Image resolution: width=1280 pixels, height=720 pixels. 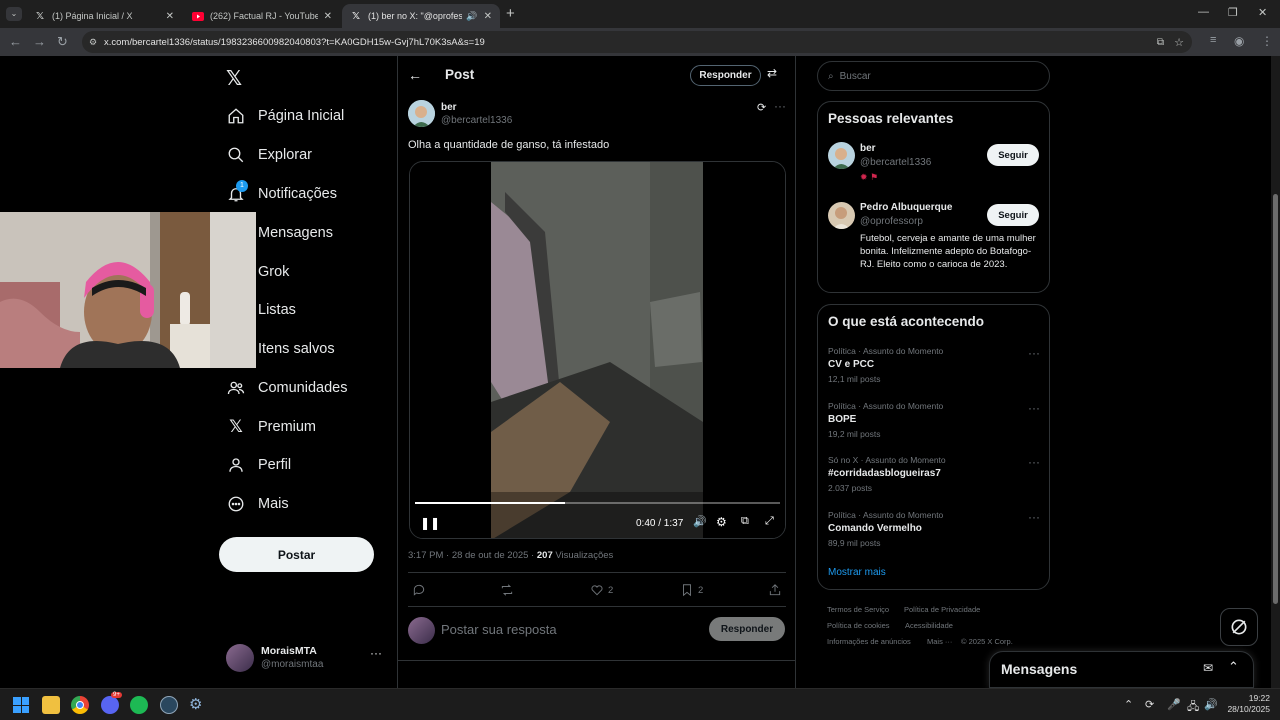 What do you see at coordinates (93, 42) in the screenshot?
I see `site-info-icon: ⚙` at bounding box center [93, 42].